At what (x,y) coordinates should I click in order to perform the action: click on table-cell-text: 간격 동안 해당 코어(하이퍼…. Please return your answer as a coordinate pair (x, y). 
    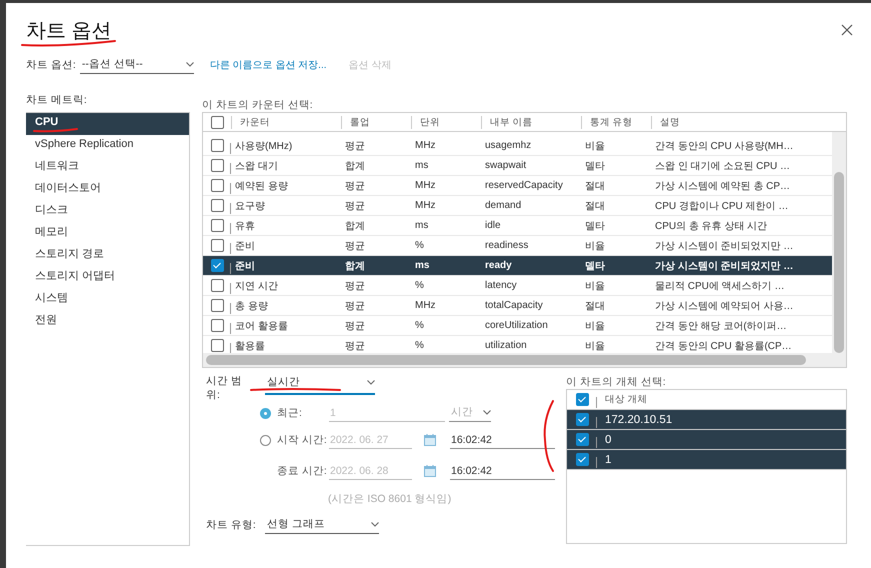
    Looking at the image, I should click on (721, 326).